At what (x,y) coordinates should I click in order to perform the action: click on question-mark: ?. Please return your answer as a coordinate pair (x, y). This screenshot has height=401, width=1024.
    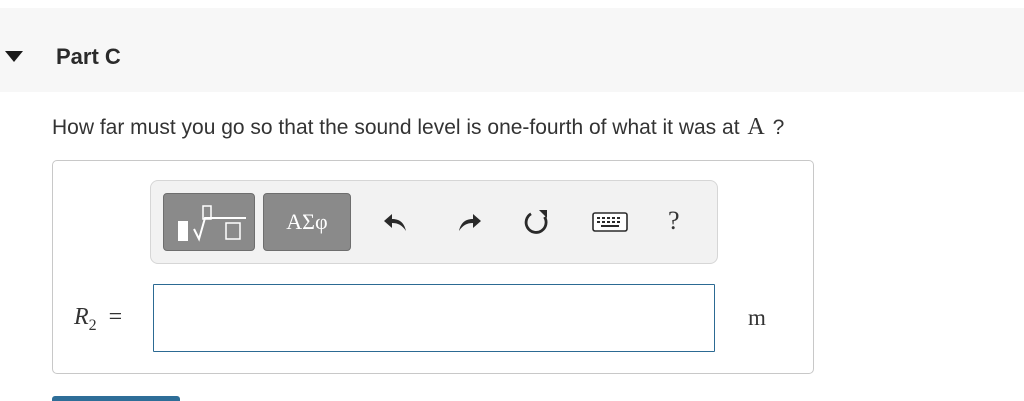
    Looking at the image, I should click on (778, 127).